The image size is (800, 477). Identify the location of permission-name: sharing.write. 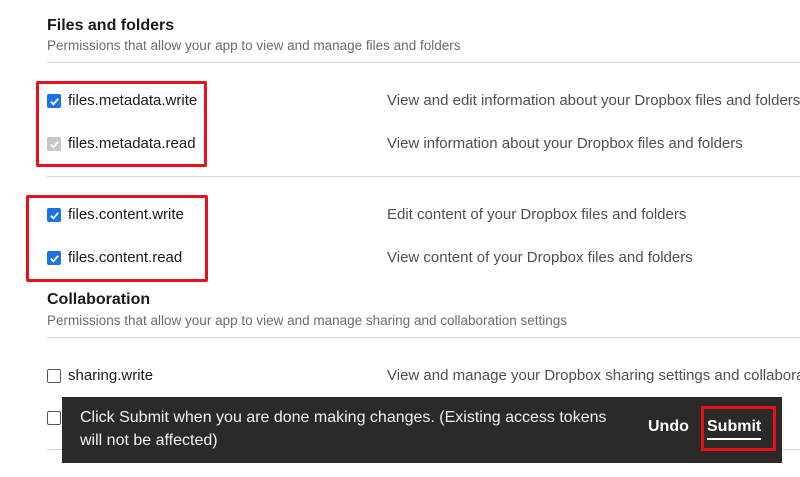
(110, 376).